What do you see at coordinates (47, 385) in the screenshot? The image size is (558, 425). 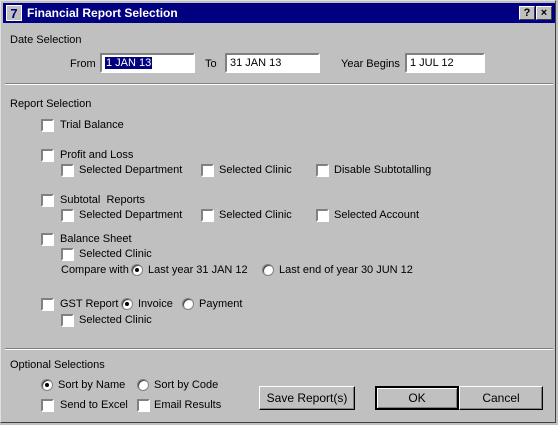 I see `sort-by-name-radio` at bounding box center [47, 385].